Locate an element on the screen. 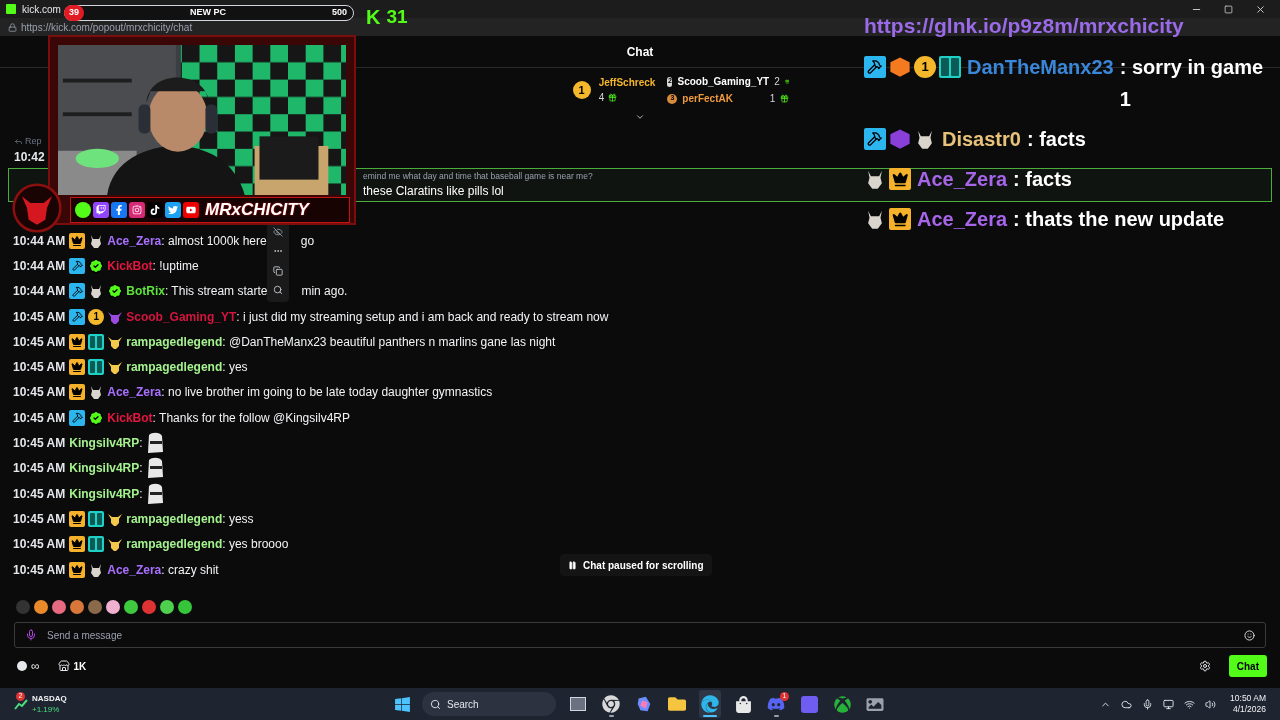 This screenshot has width=1280, height=720. message-text: : is located at coordinates (141, 494).